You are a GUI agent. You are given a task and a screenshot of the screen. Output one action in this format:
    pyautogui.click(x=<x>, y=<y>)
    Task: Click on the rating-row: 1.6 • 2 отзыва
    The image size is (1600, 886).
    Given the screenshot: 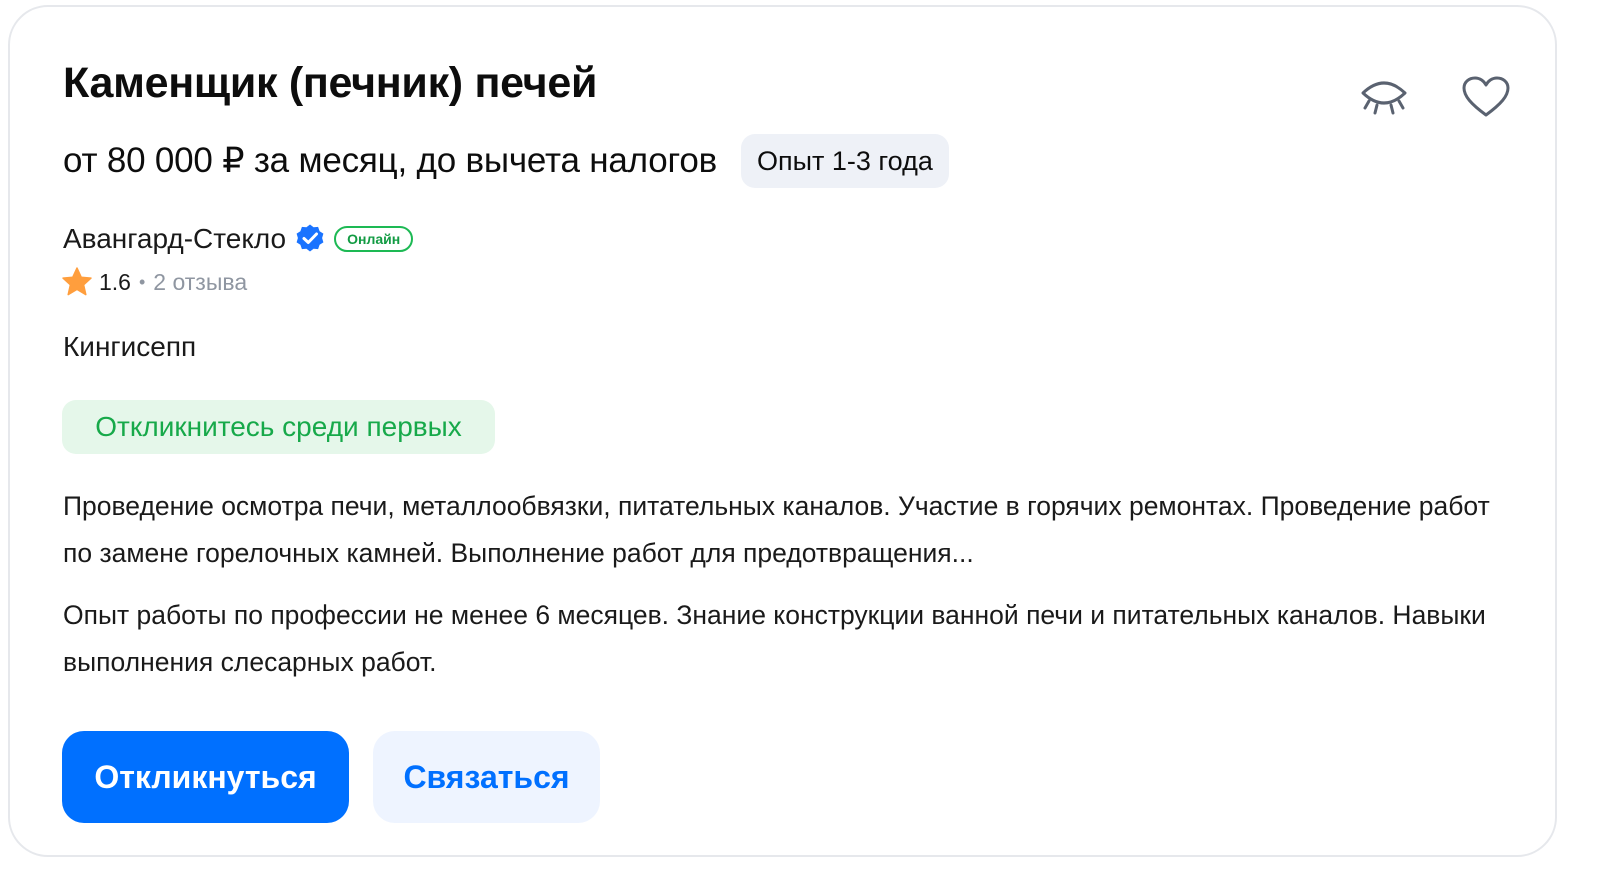 What is the action you would take?
    pyautogui.click(x=154, y=282)
    